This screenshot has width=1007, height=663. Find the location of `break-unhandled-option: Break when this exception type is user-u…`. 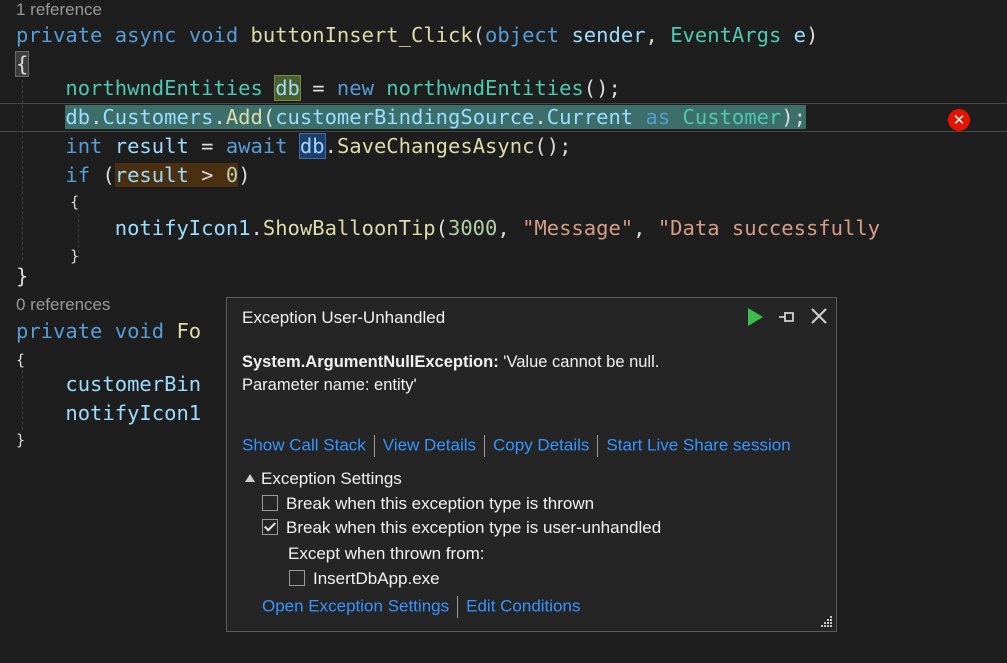

break-unhandled-option: Break when this exception type is user-u… is located at coordinates (461, 528).